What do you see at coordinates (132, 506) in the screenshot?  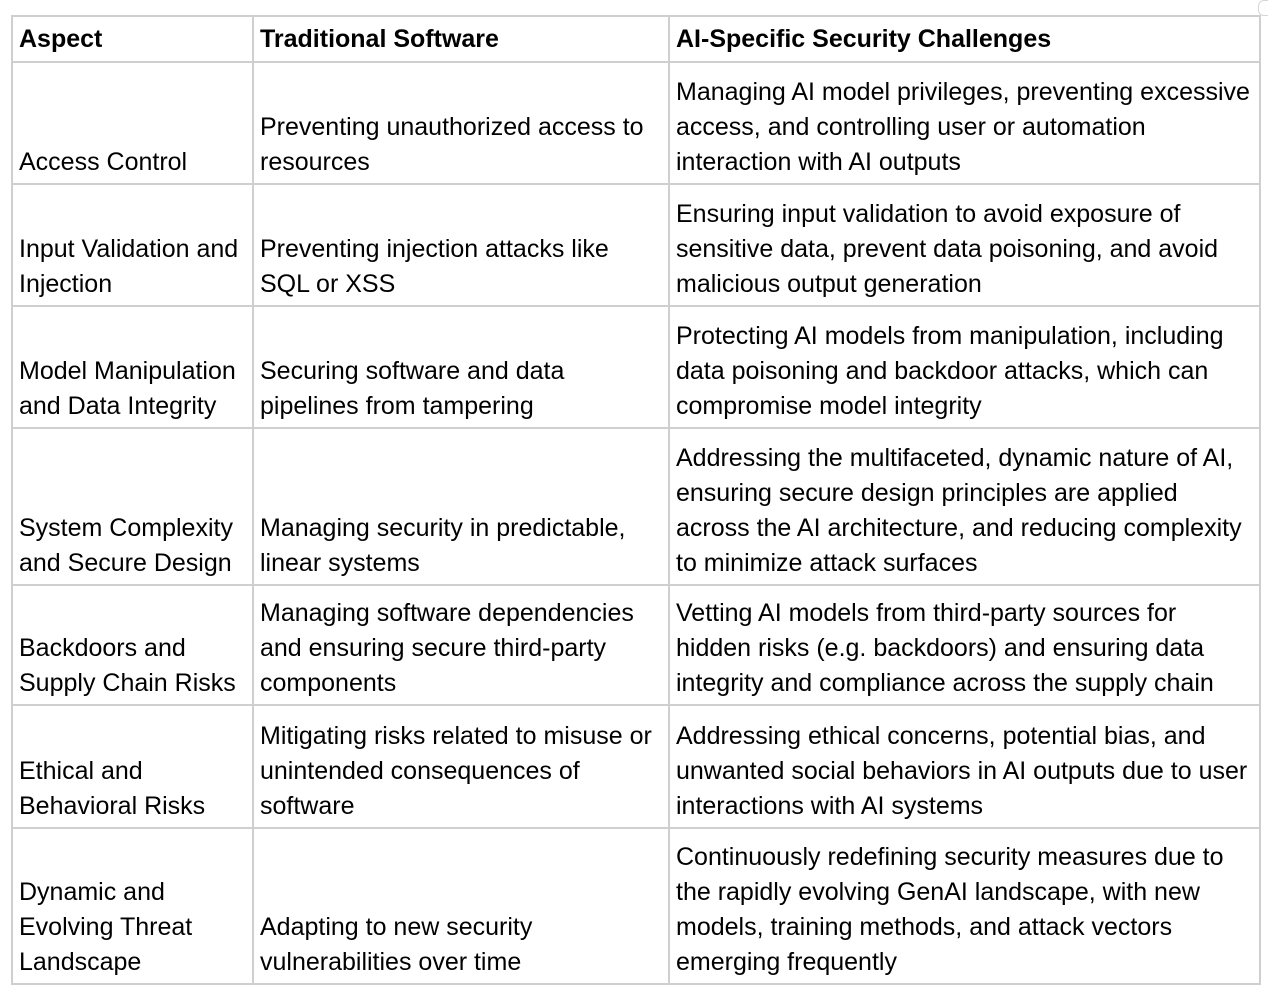 I see `cell-aspect: System Complexity and Secure Design` at bounding box center [132, 506].